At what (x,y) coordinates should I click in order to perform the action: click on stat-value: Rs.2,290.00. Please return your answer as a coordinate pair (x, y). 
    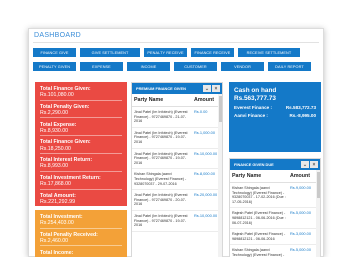
    Looking at the image, I should click on (54, 112).